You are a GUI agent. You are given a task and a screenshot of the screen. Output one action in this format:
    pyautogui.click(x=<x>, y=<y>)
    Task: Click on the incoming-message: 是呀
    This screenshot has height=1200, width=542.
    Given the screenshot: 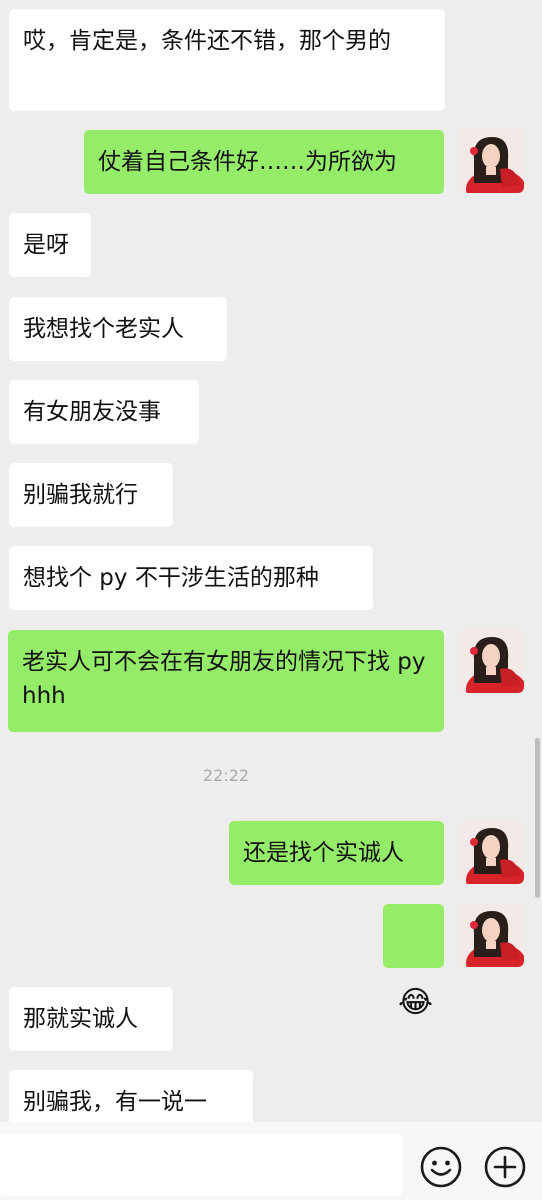 What is the action you would take?
    pyautogui.click(x=50, y=245)
    